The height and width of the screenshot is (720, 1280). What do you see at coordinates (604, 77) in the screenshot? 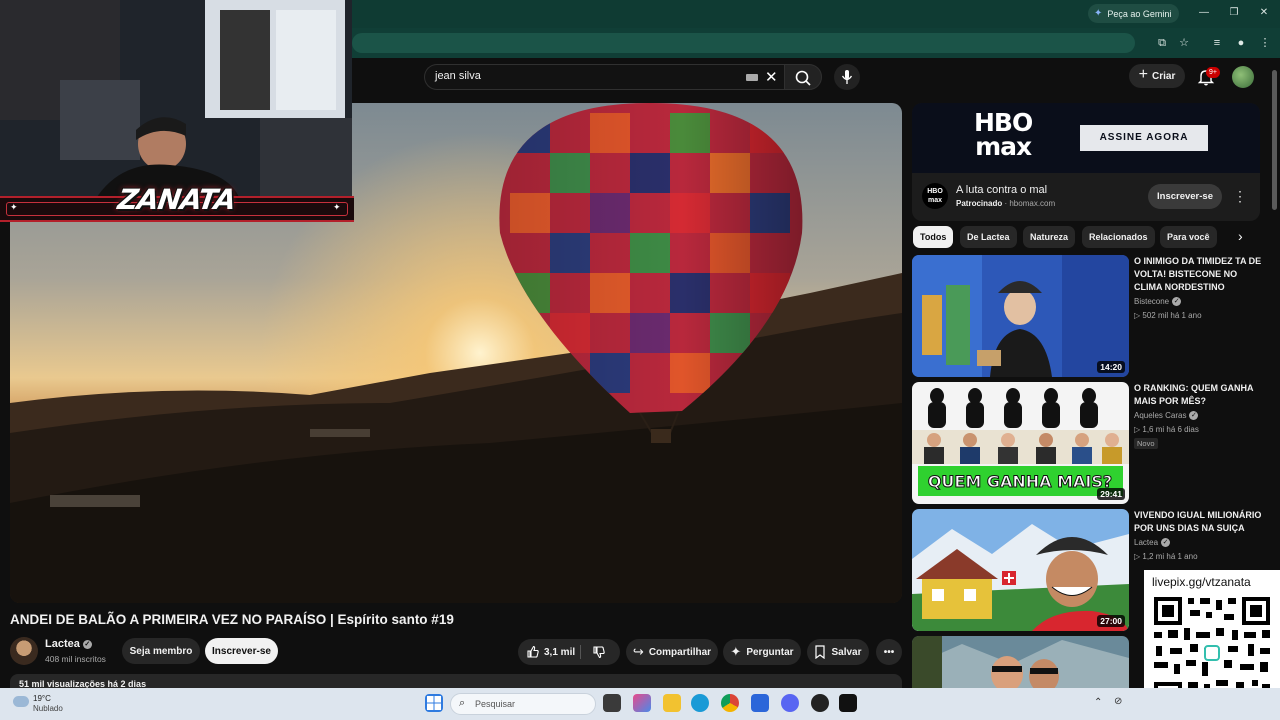
I see `search-input: jean silva ✕` at bounding box center [604, 77].